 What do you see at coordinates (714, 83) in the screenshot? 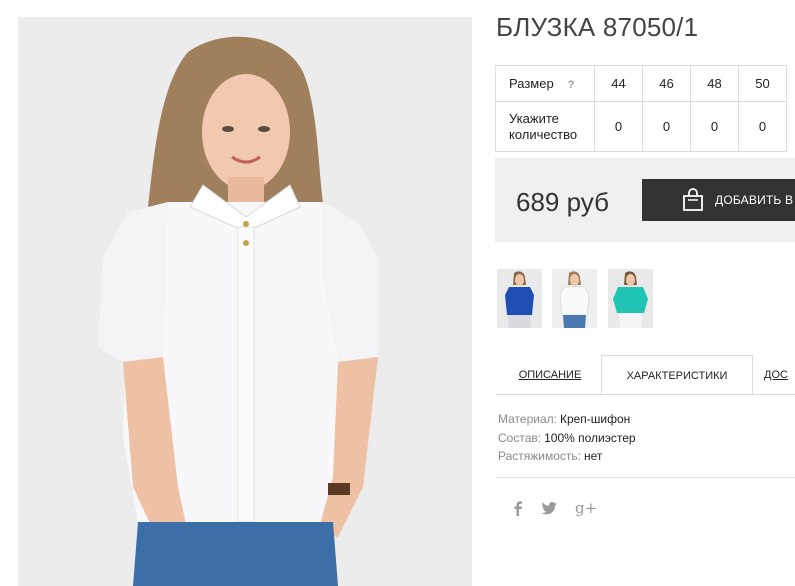
I see `size-option-48: 48` at bounding box center [714, 83].